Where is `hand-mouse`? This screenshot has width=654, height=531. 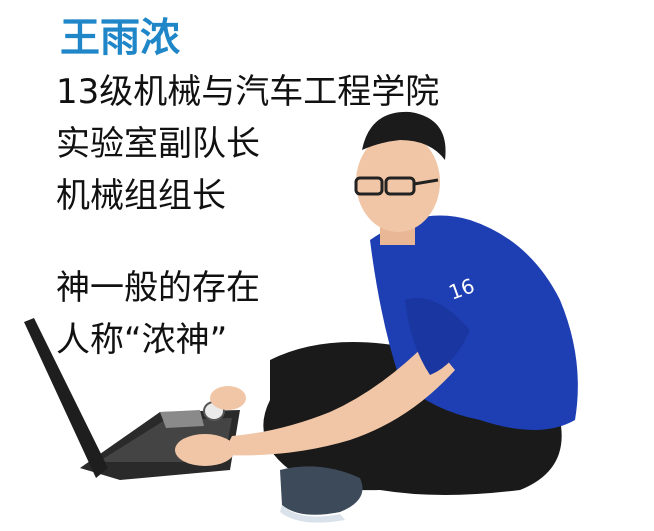 hand-mouse is located at coordinates (228, 398).